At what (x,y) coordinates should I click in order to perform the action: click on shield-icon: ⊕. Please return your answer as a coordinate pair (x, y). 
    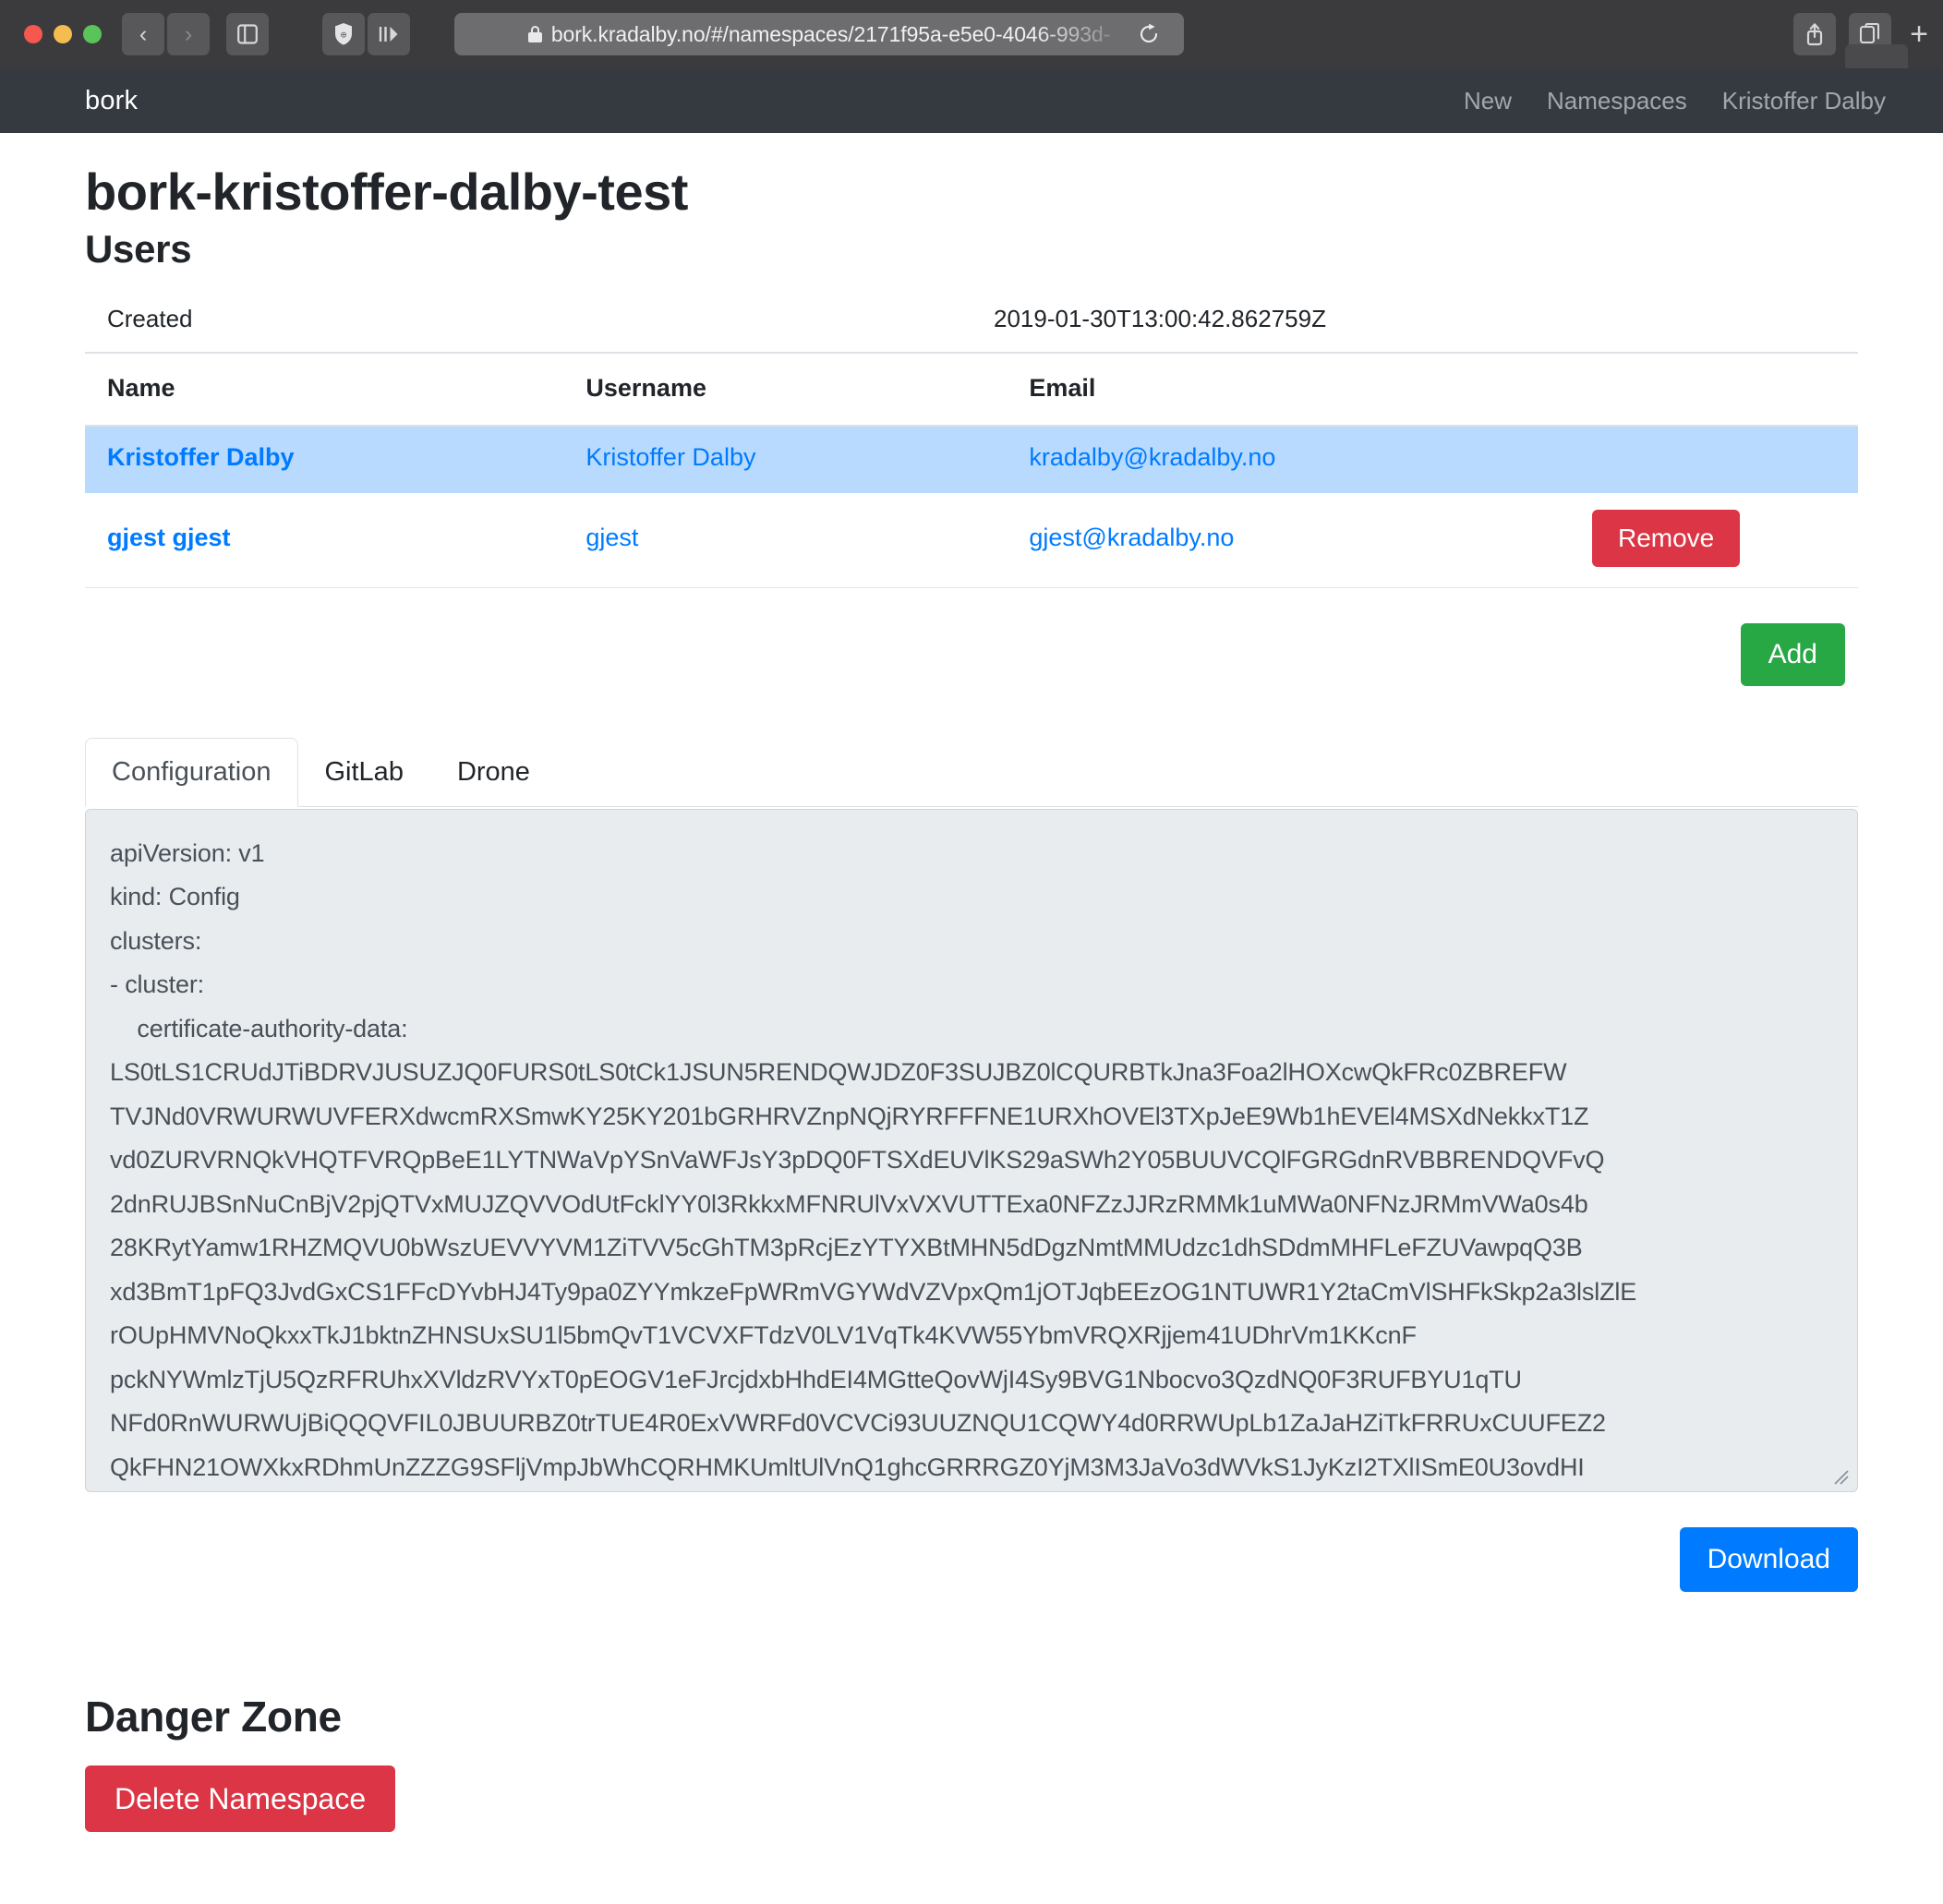
    Looking at the image, I should click on (344, 34).